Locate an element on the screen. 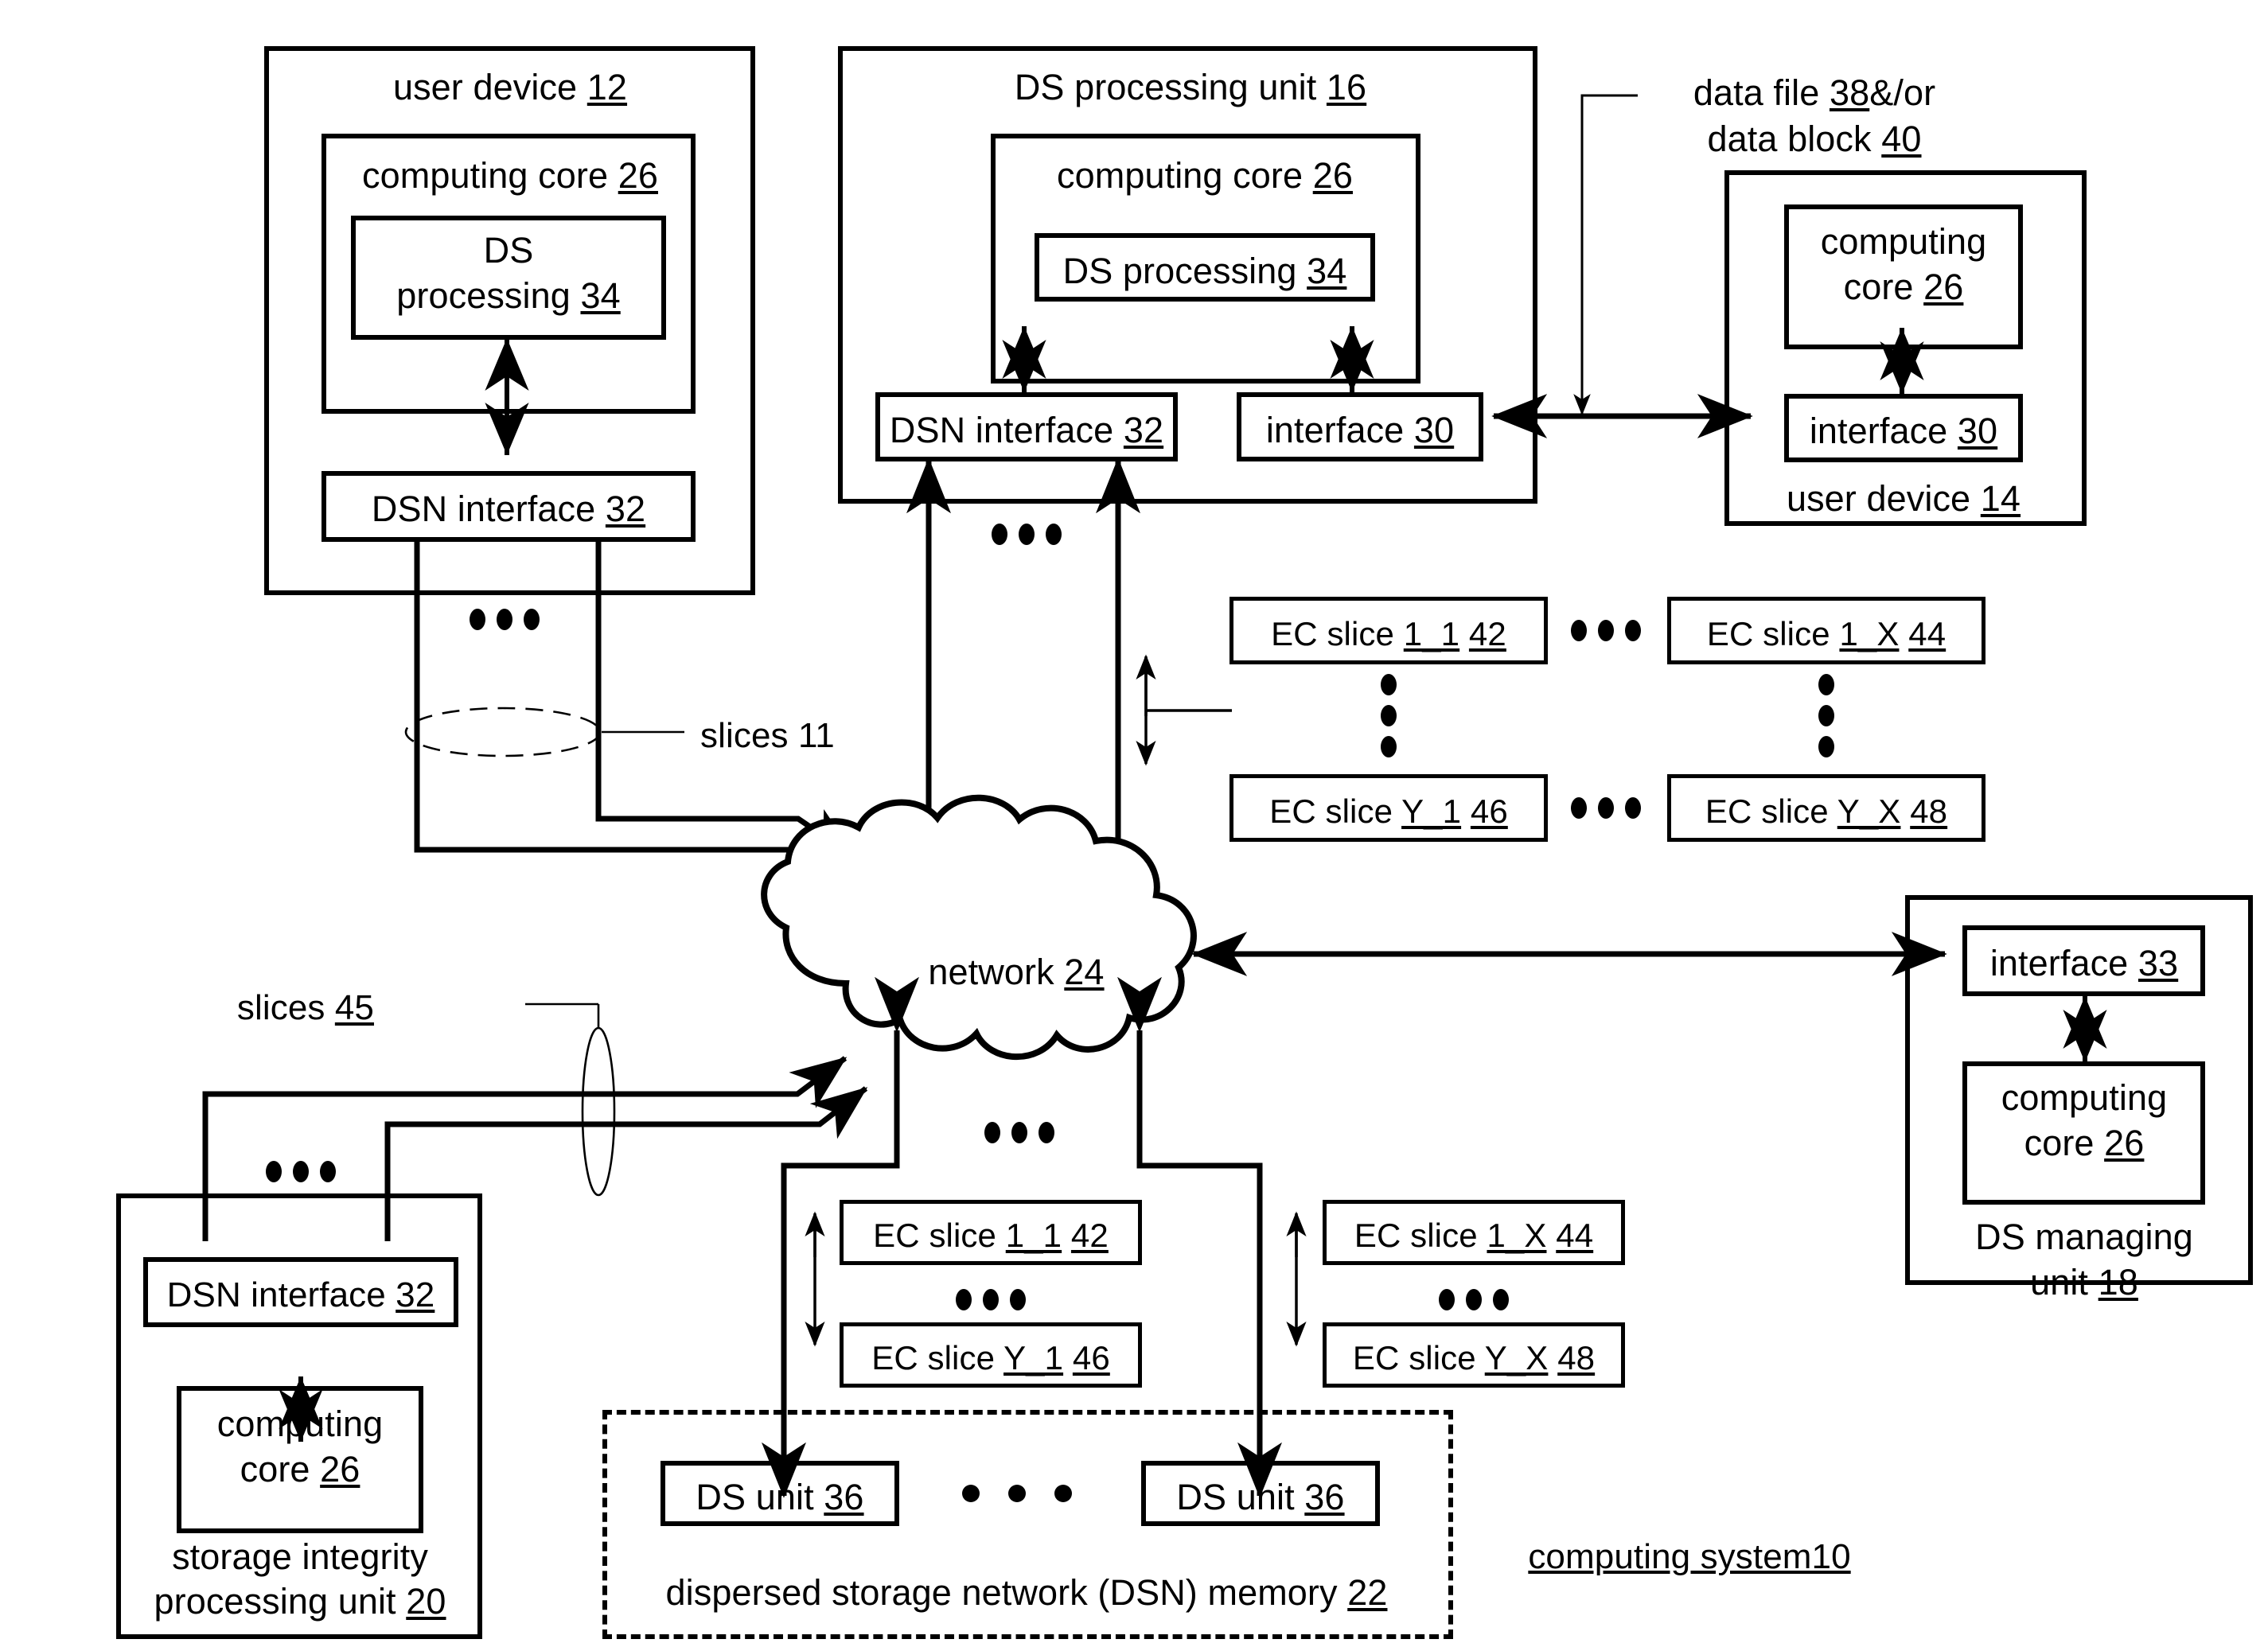  ud14-computing-core-line2: core 26 is located at coordinates (1903, 287).